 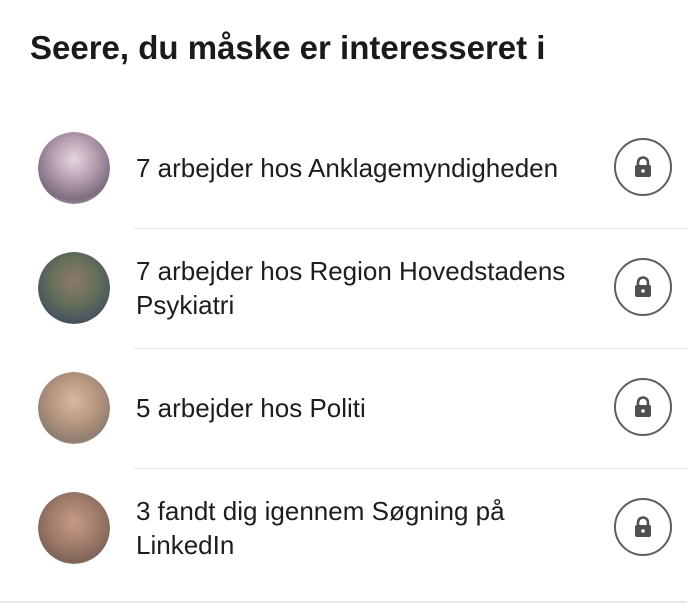 I want to click on list-item-text: 7 arbejder hos Anklagemyndigheden, so click(x=347, y=168).